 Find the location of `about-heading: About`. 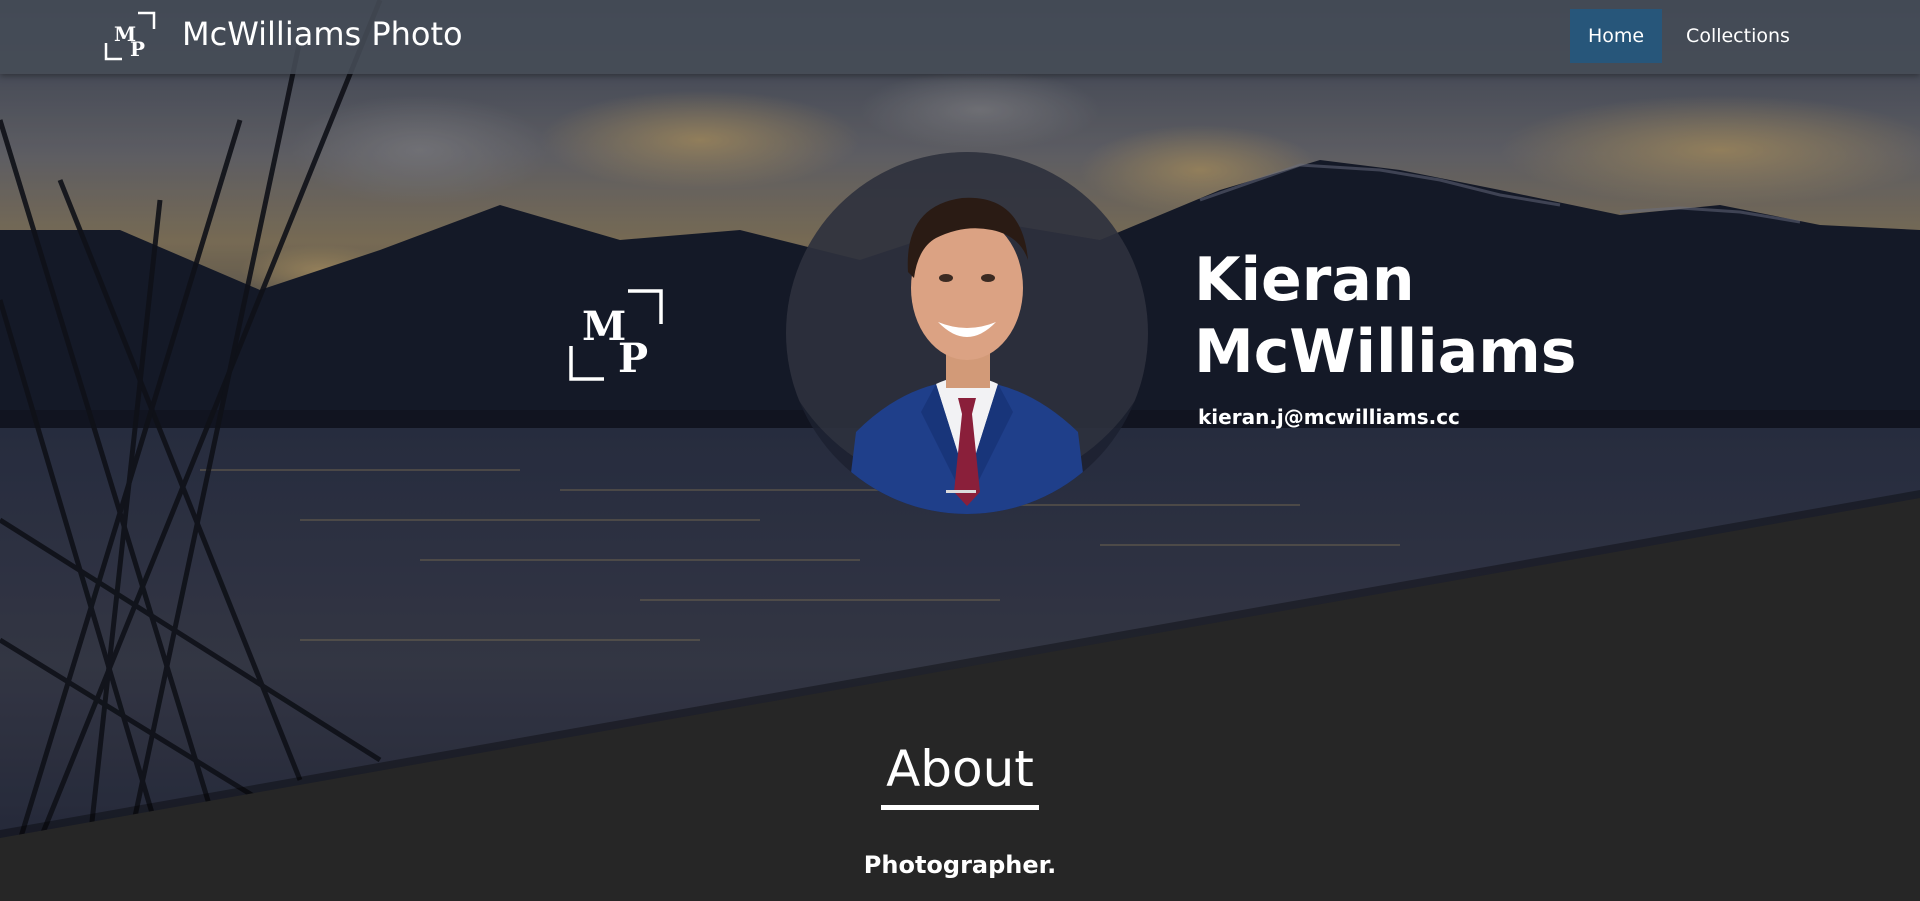

about-heading: About is located at coordinates (960, 769).